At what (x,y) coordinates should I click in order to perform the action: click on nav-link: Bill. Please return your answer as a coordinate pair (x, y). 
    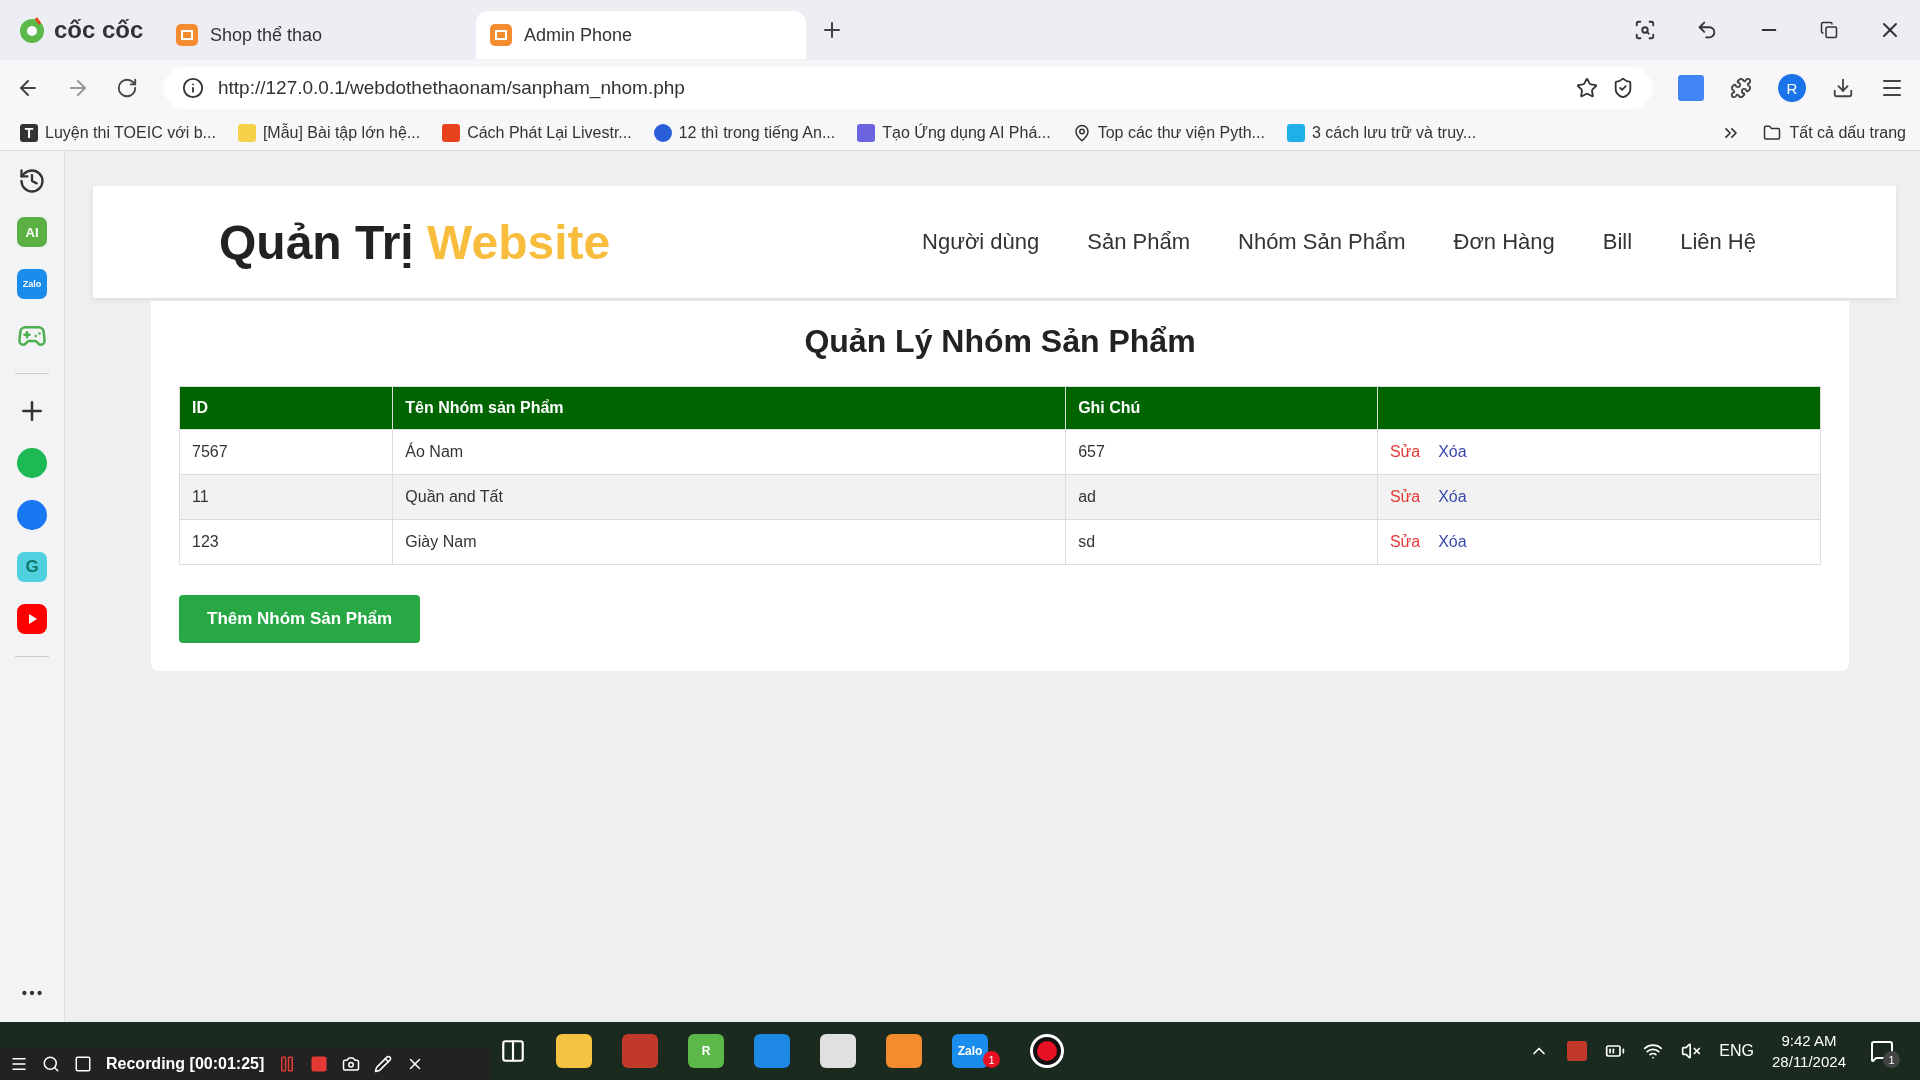
    Looking at the image, I should click on (1617, 242).